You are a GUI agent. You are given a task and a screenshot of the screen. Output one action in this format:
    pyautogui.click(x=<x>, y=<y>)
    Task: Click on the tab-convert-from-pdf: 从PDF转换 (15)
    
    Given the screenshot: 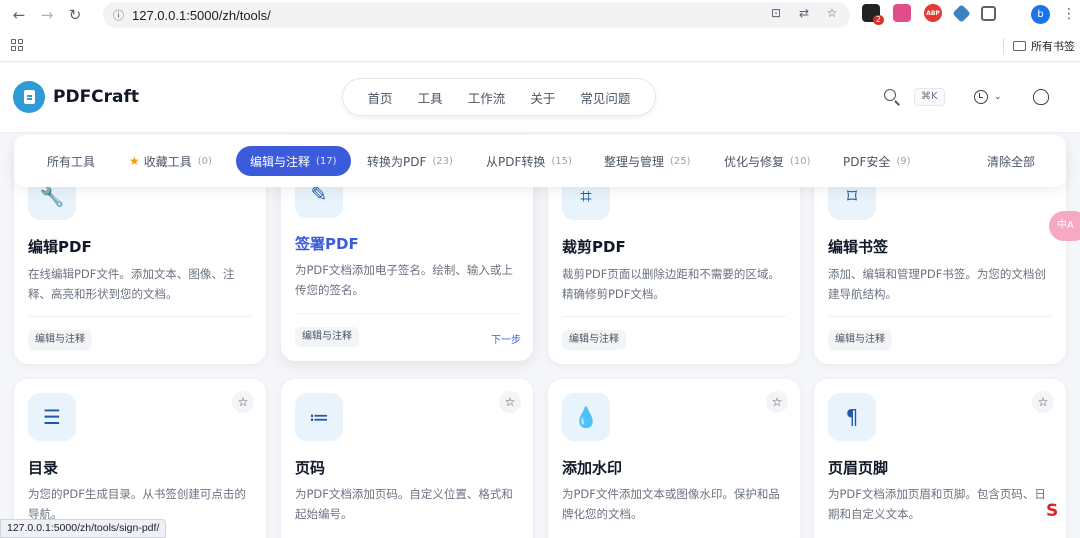 What is the action you would take?
    pyautogui.click(x=529, y=161)
    